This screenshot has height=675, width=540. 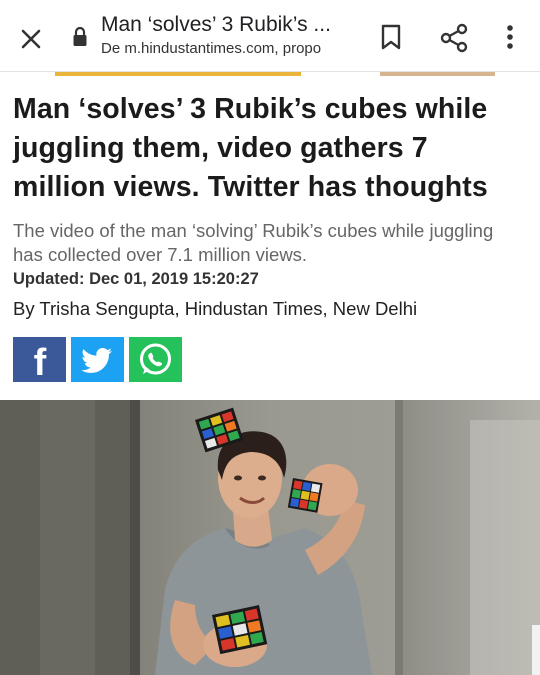 I want to click on whatsapp-icon, so click(x=155, y=359).